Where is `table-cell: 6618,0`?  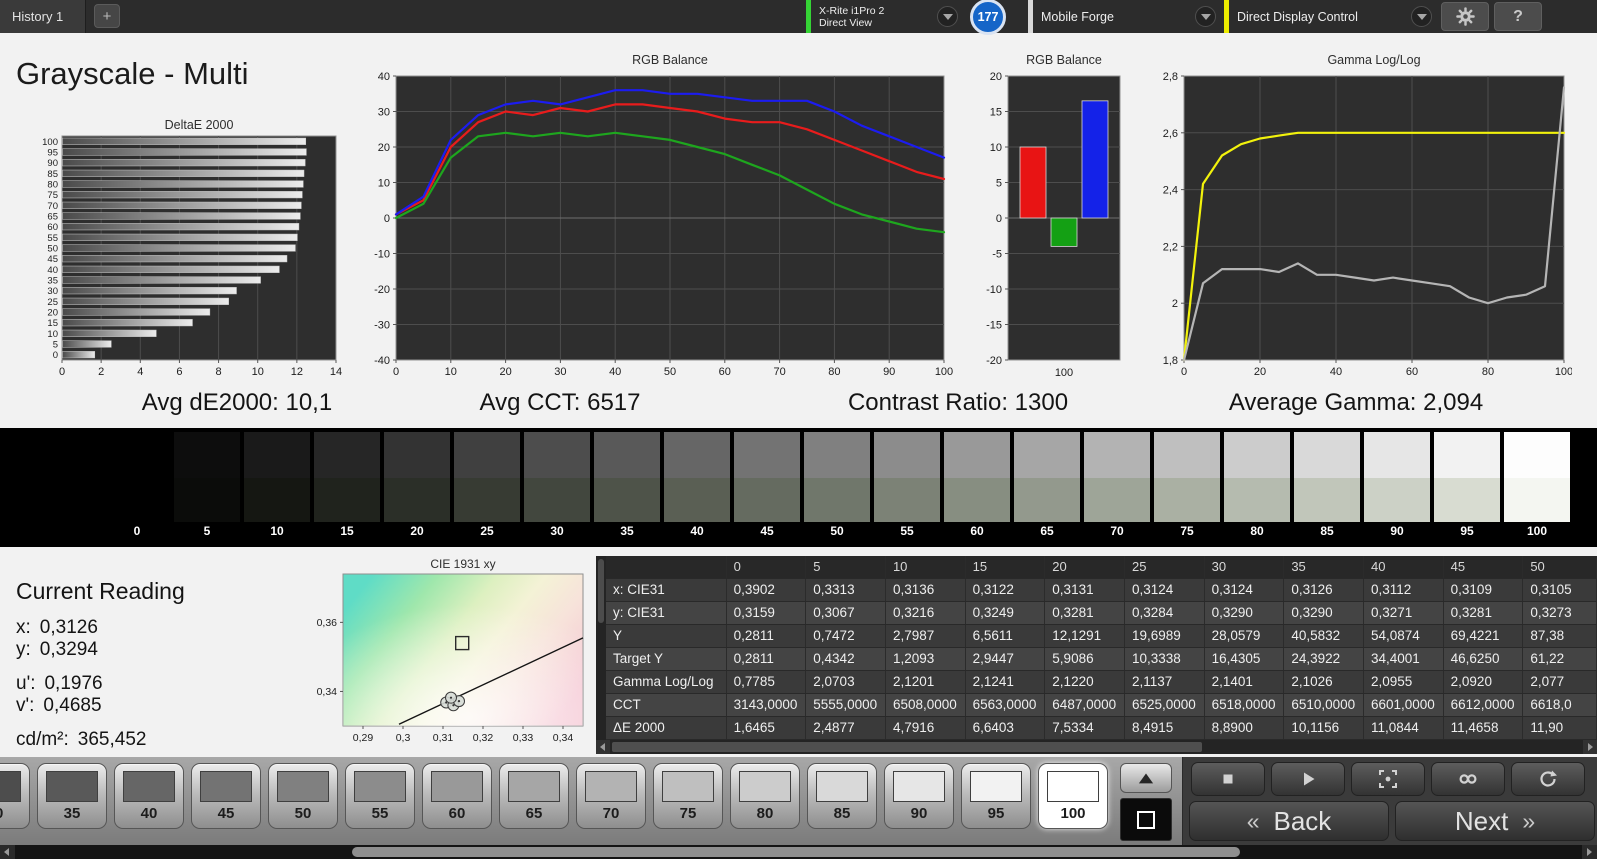
table-cell: 6618,0 is located at coordinates (1559, 705).